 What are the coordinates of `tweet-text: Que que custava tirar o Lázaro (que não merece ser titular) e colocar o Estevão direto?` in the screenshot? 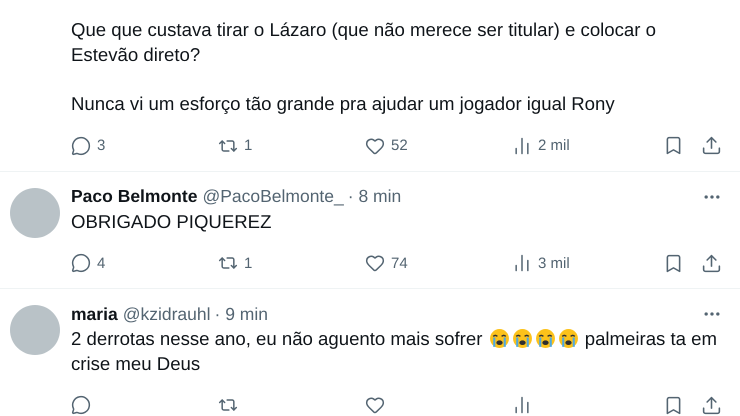 It's located at (364, 42).